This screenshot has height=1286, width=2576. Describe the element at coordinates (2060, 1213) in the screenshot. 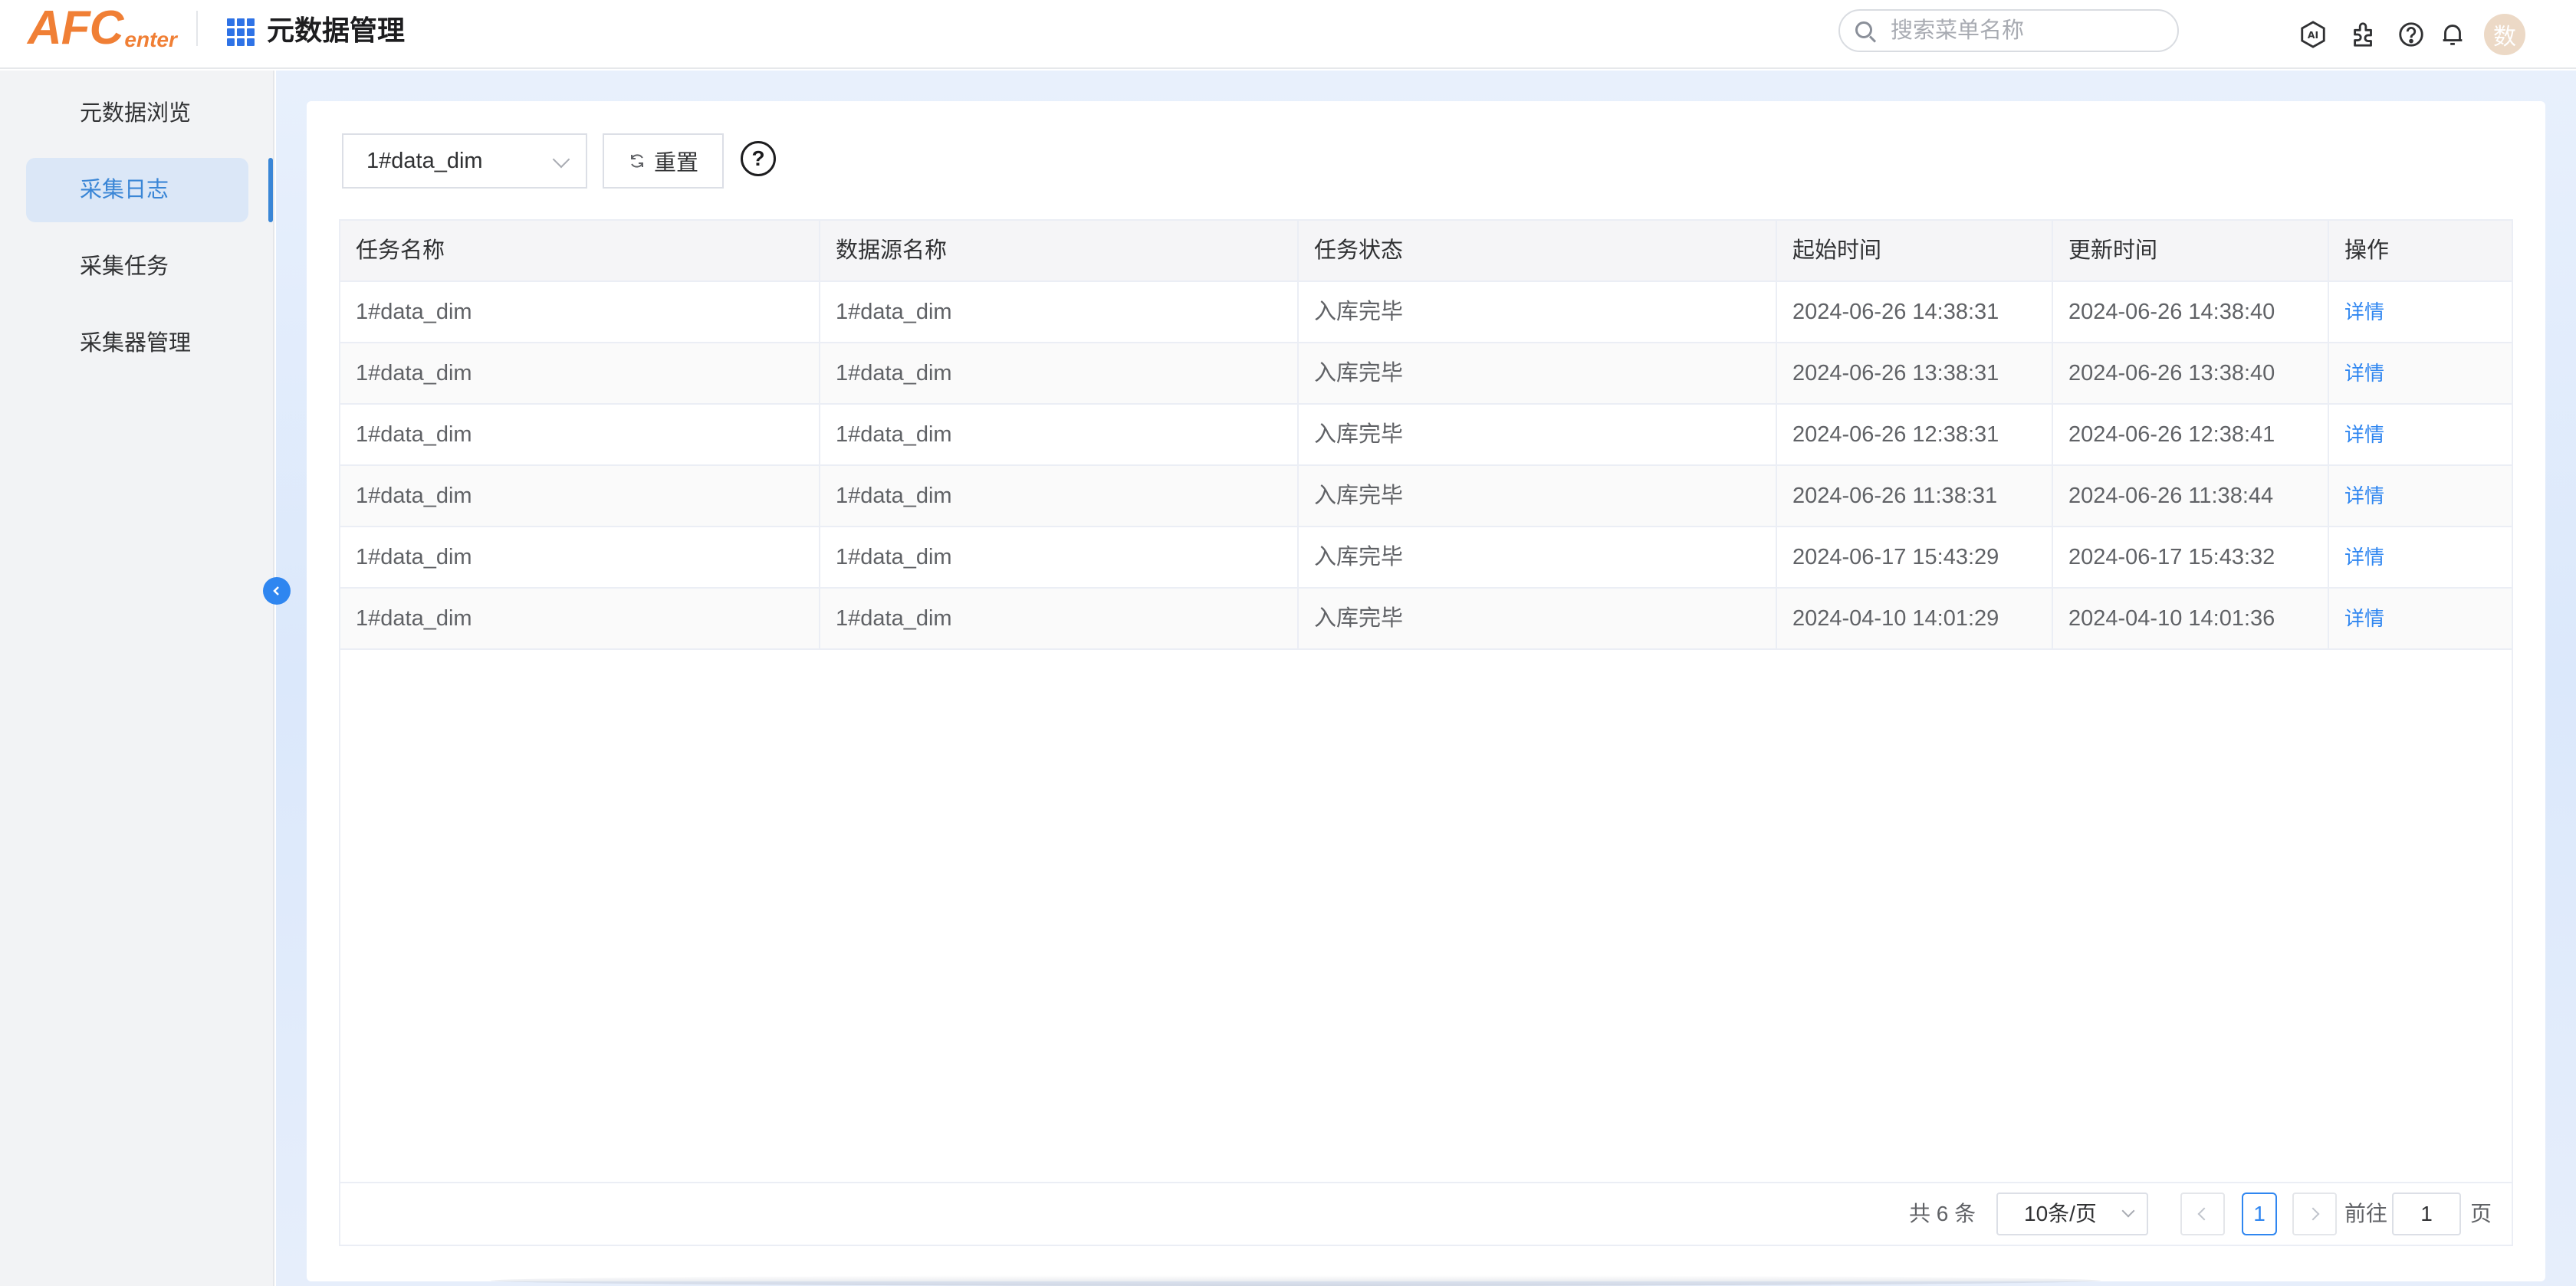

I see `page-size-value: 10条/页` at that location.